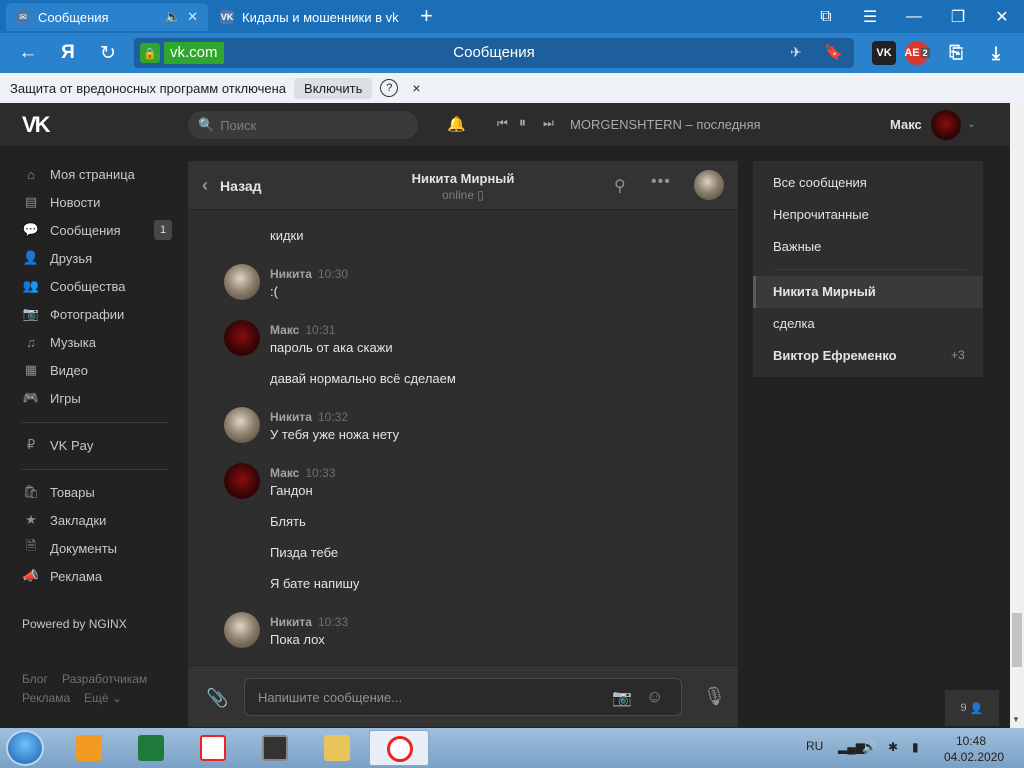 The image size is (1024, 768). What do you see at coordinates (97, 445) in the screenshot?
I see `menu-item-vkpay: ₽ VK Pay` at bounding box center [97, 445].